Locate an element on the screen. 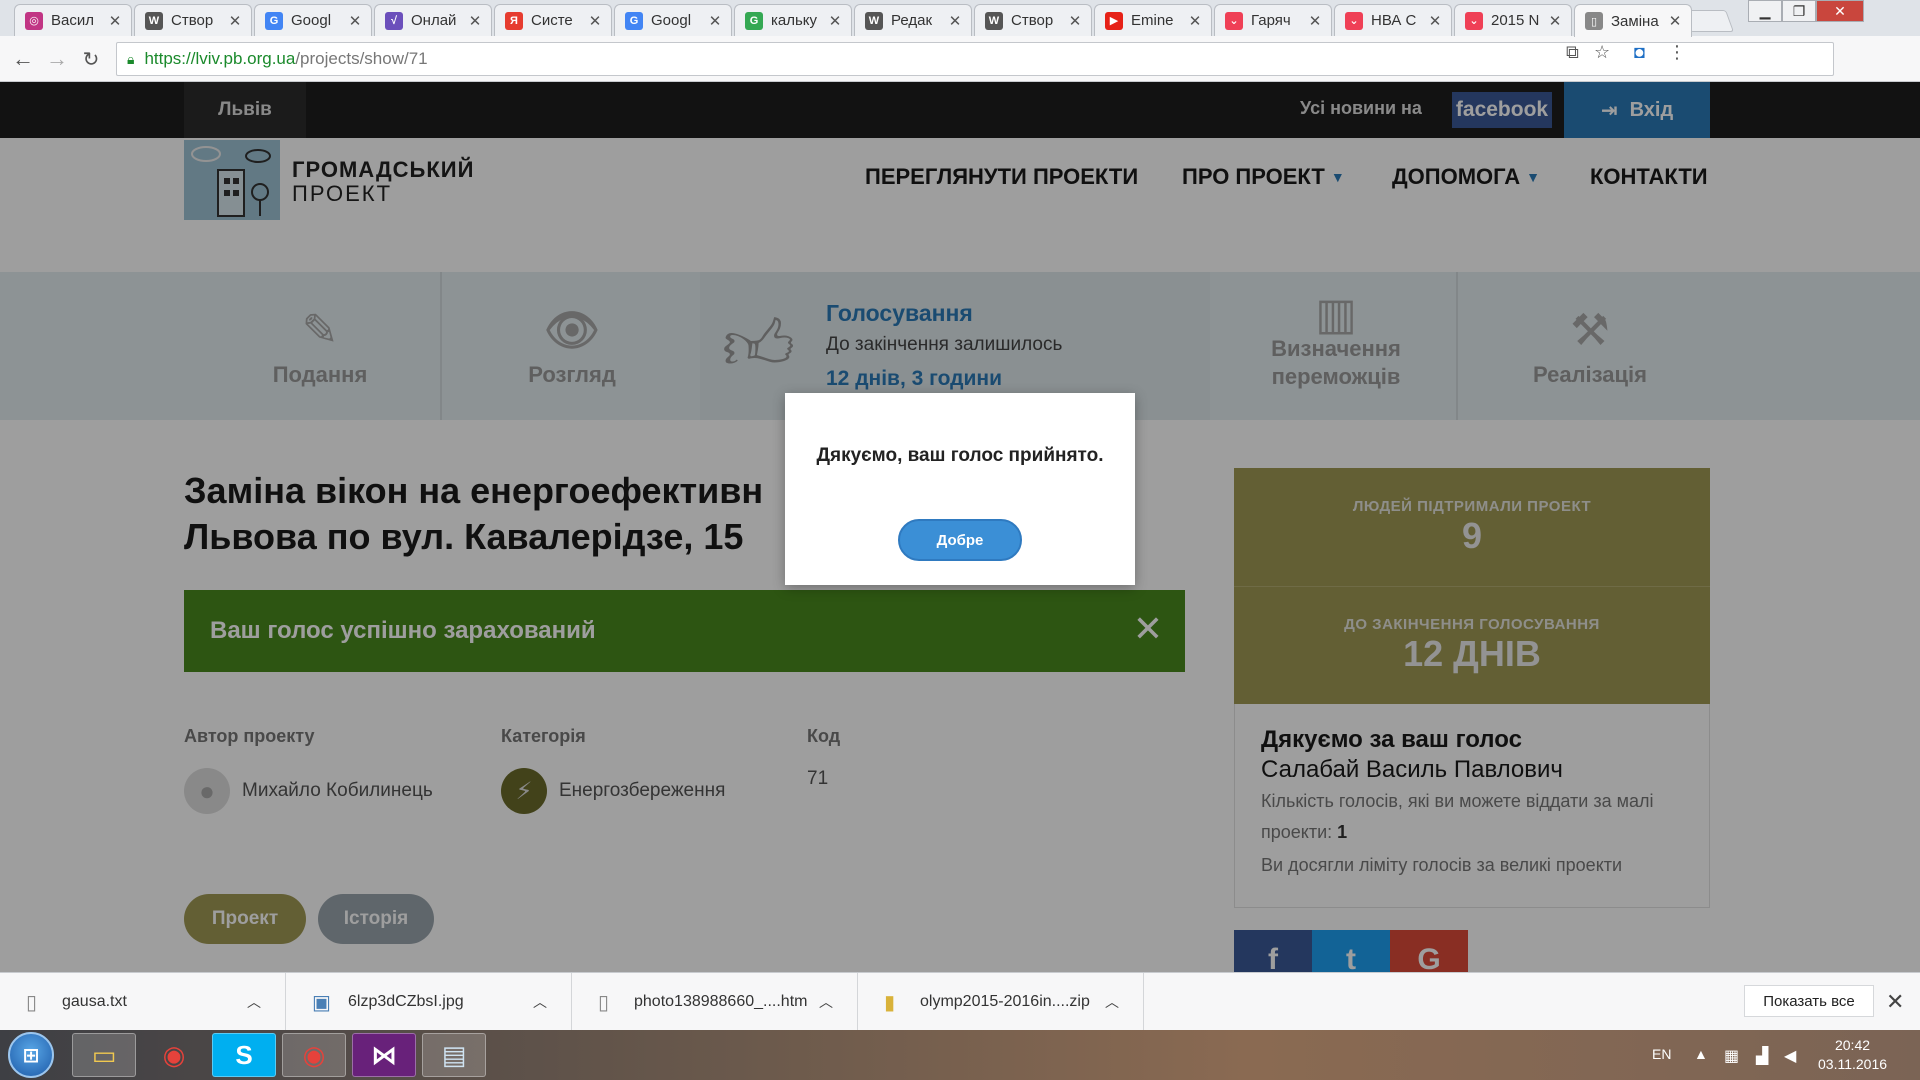 This screenshot has height=1080, width=1920. forward-icon: → is located at coordinates (57, 59).